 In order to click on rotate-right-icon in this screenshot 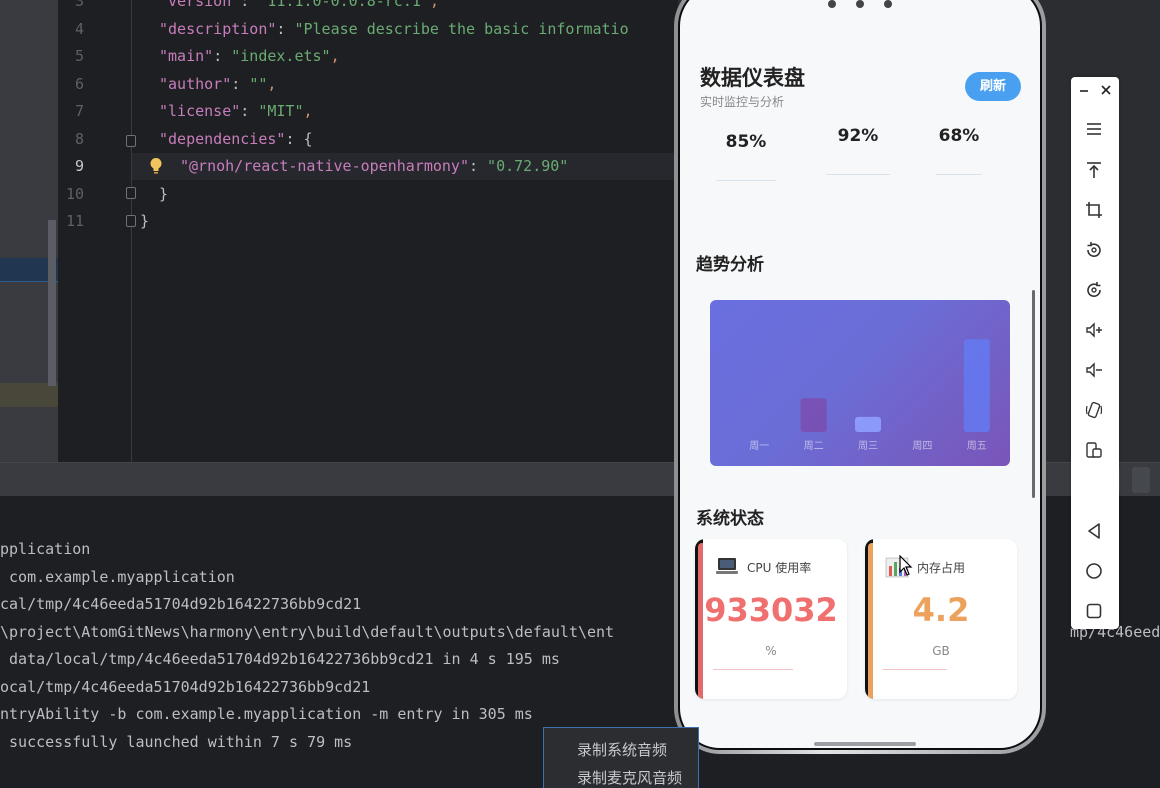, I will do `click(1094, 290)`.